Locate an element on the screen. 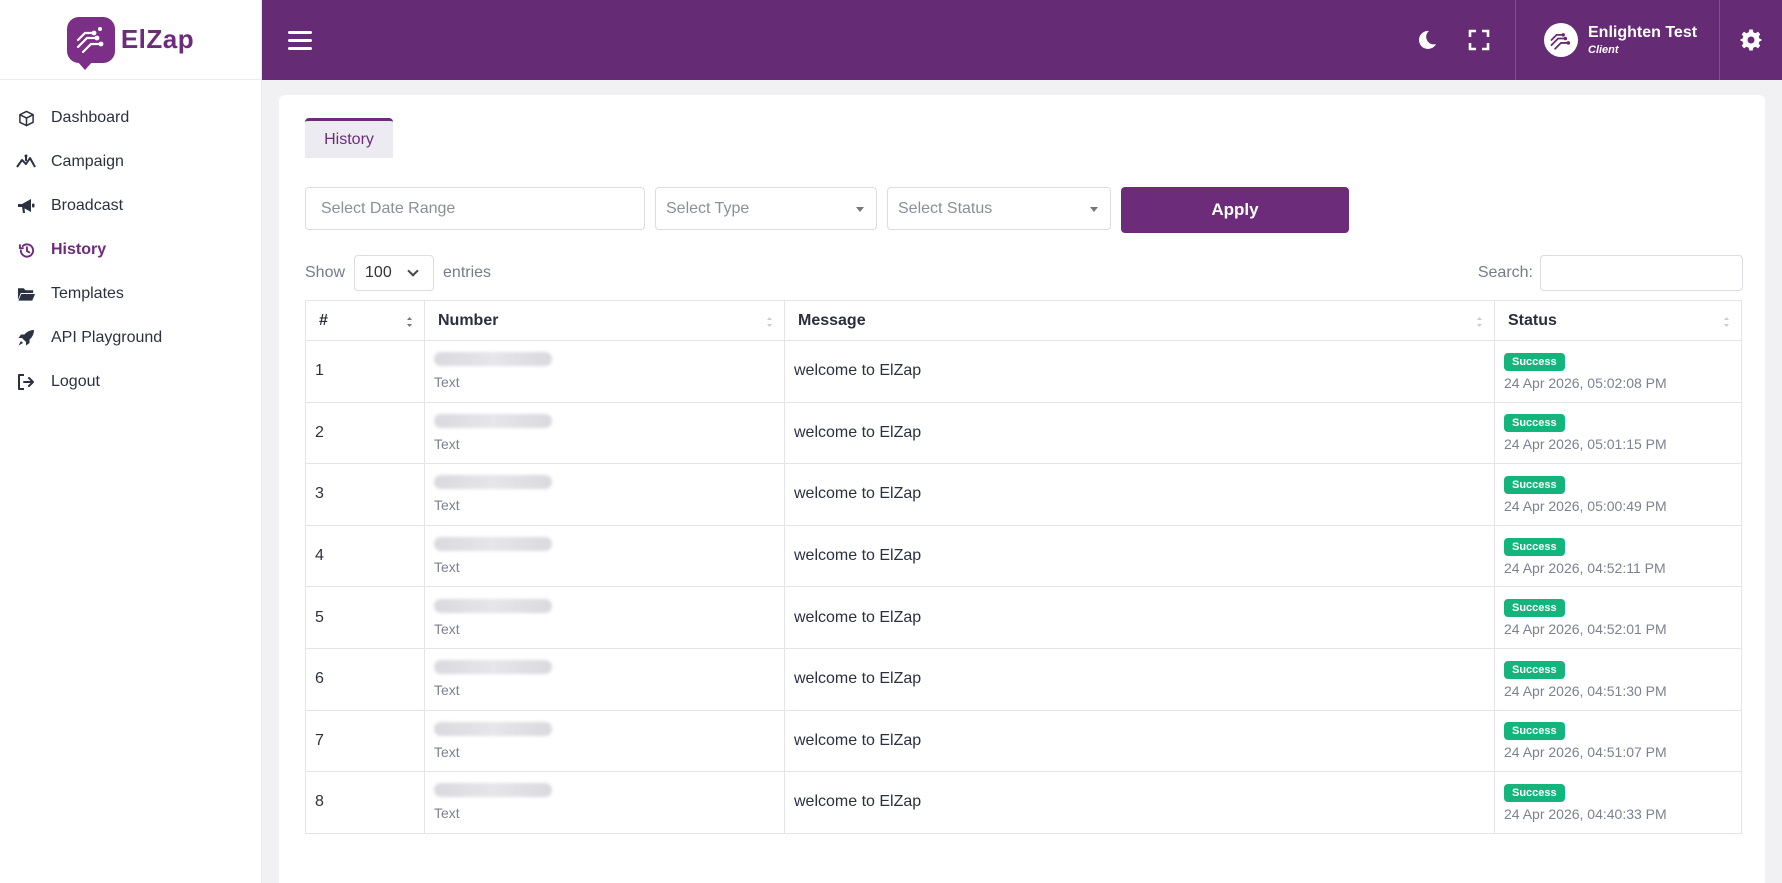  avatar is located at coordinates (1561, 40).